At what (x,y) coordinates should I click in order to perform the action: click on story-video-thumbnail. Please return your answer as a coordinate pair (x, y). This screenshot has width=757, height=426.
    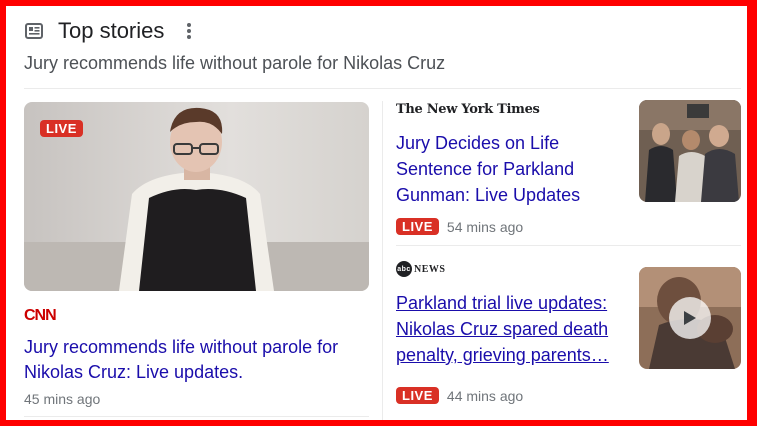
    Looking at the image, I should click on (690, 318).